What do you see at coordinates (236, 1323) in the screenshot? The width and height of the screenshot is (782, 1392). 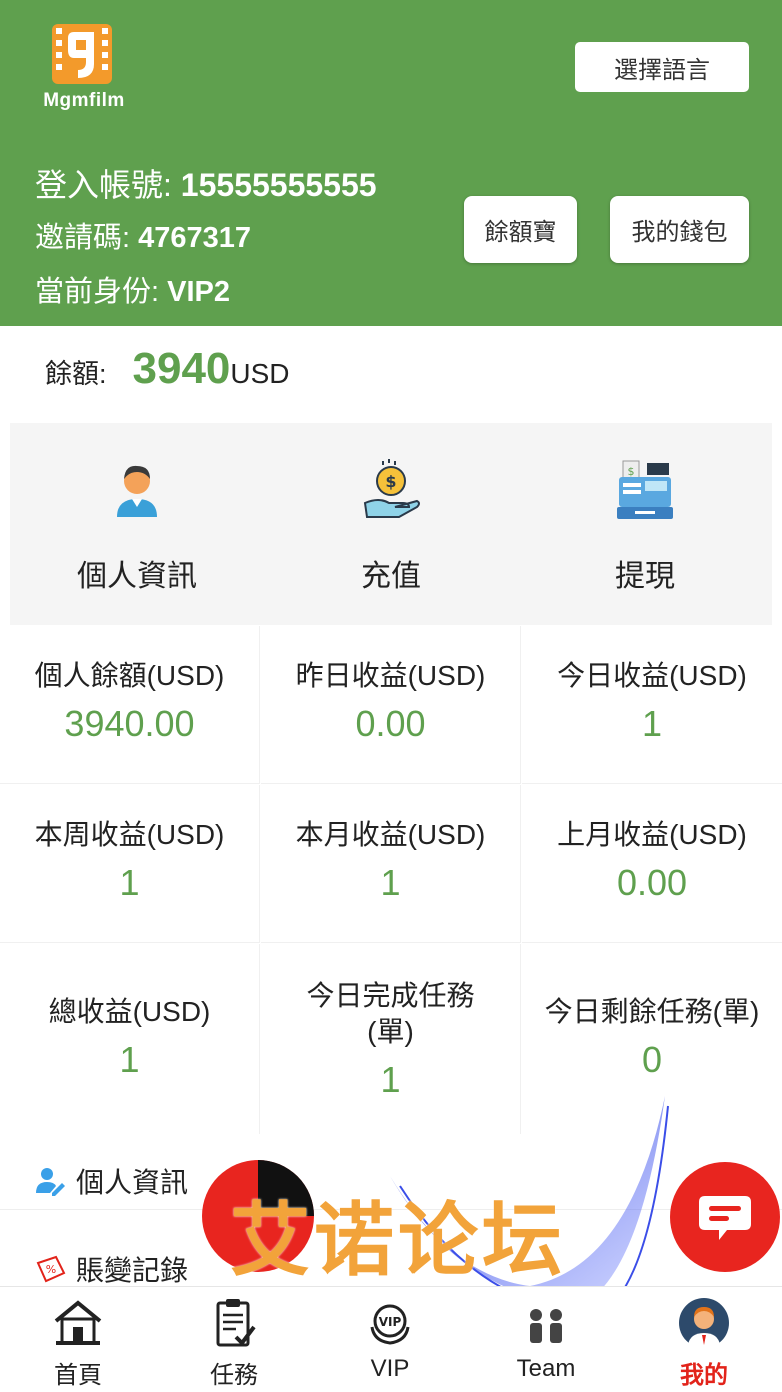 I see `clipboard-check-icon` at bounding box center [236, 1323].